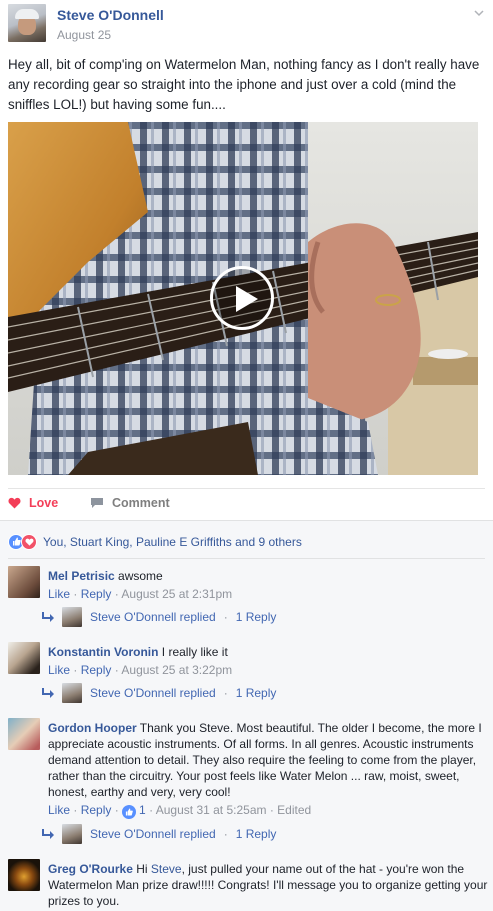  Describe the element at coordinates (141, 503) in the screenshot. I see `comment-label: Comment` at that location.